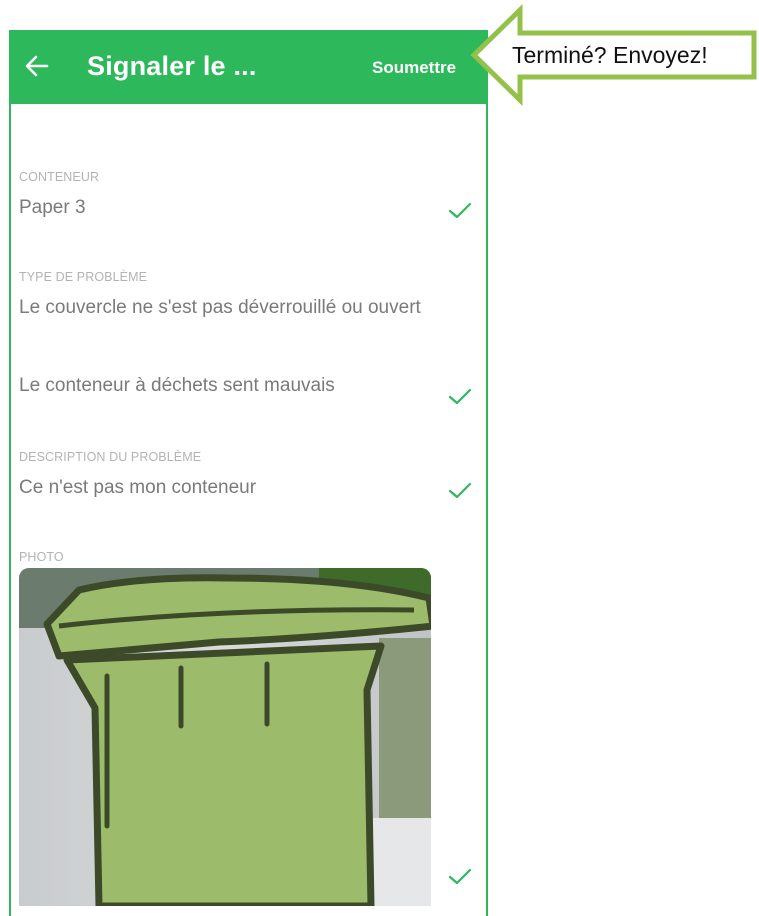 Image resolution: width=759 pixels, height=916 pixels. What do you see at coordinates (414, 68) in the screenshot?
I see `submit-button: Soumettre` at bounding box center [414, 68].